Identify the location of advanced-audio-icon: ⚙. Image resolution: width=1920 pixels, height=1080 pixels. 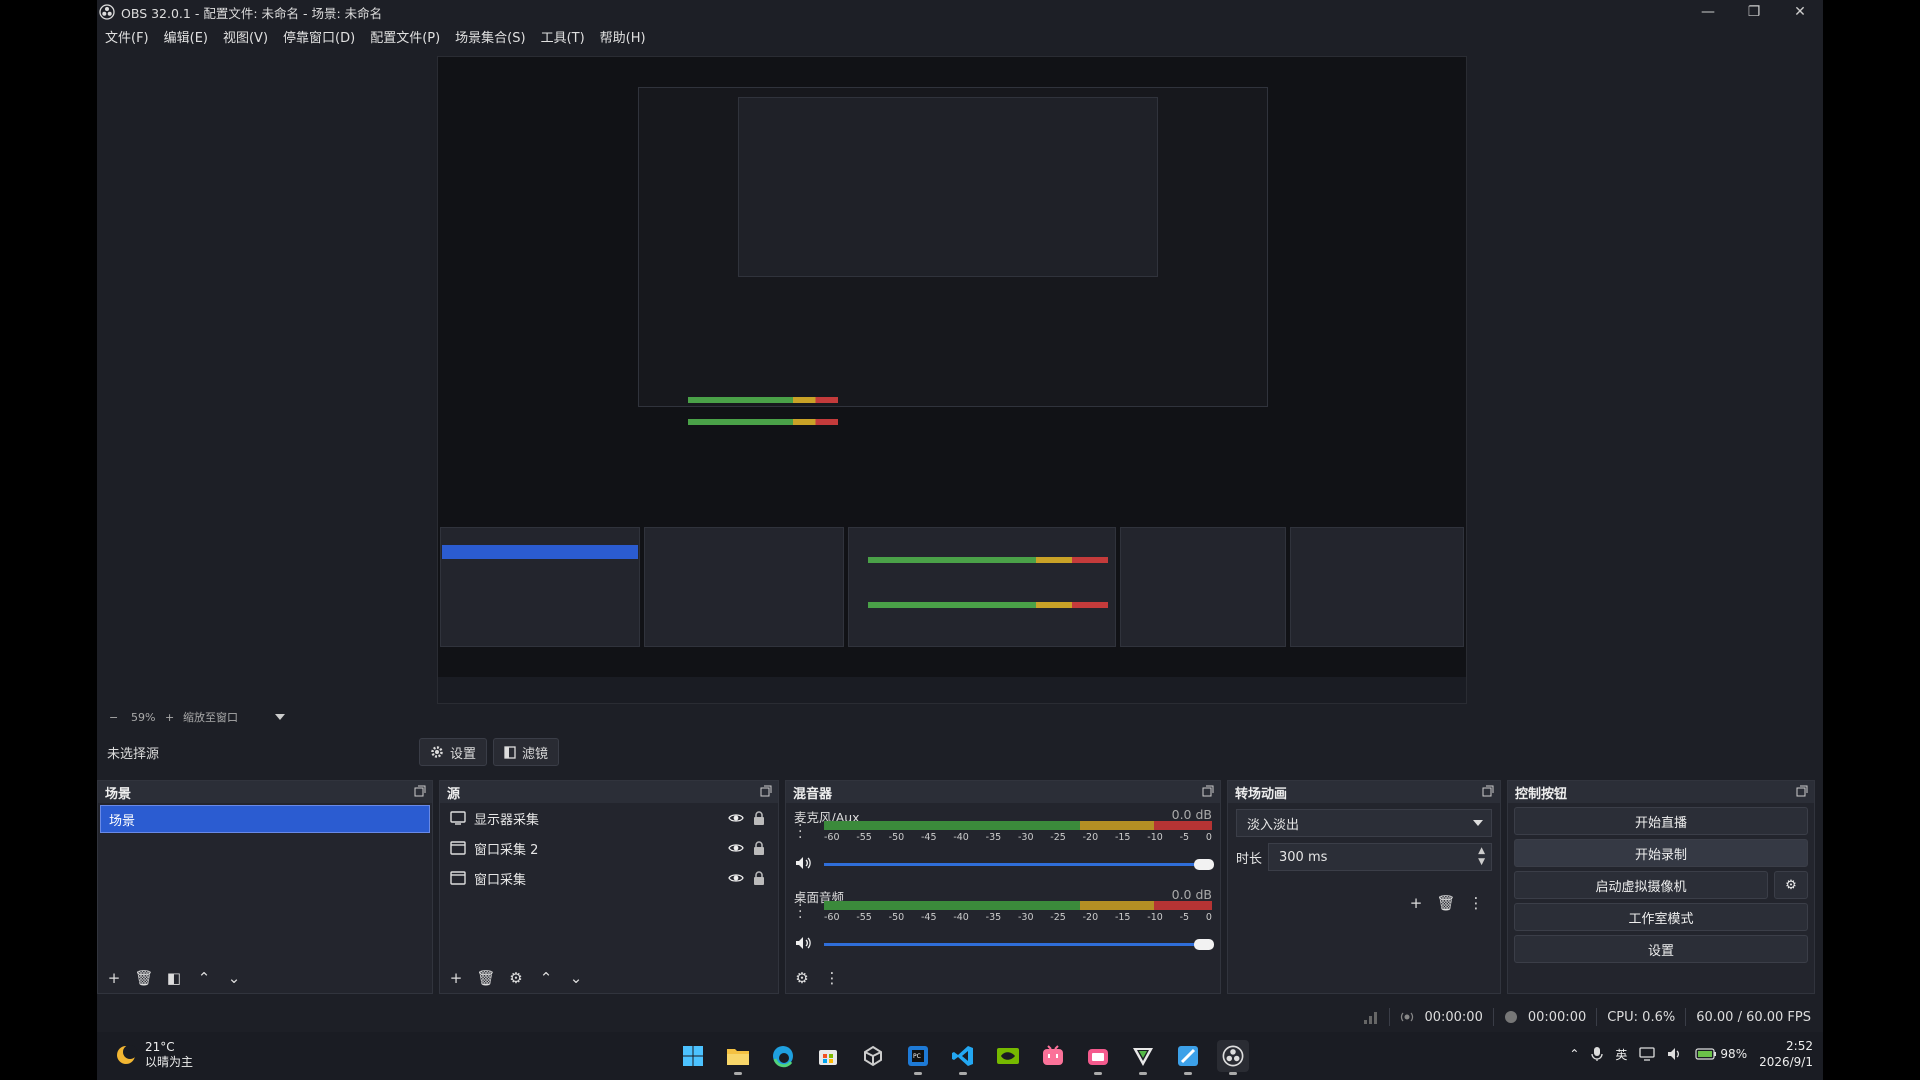
(802, 978).